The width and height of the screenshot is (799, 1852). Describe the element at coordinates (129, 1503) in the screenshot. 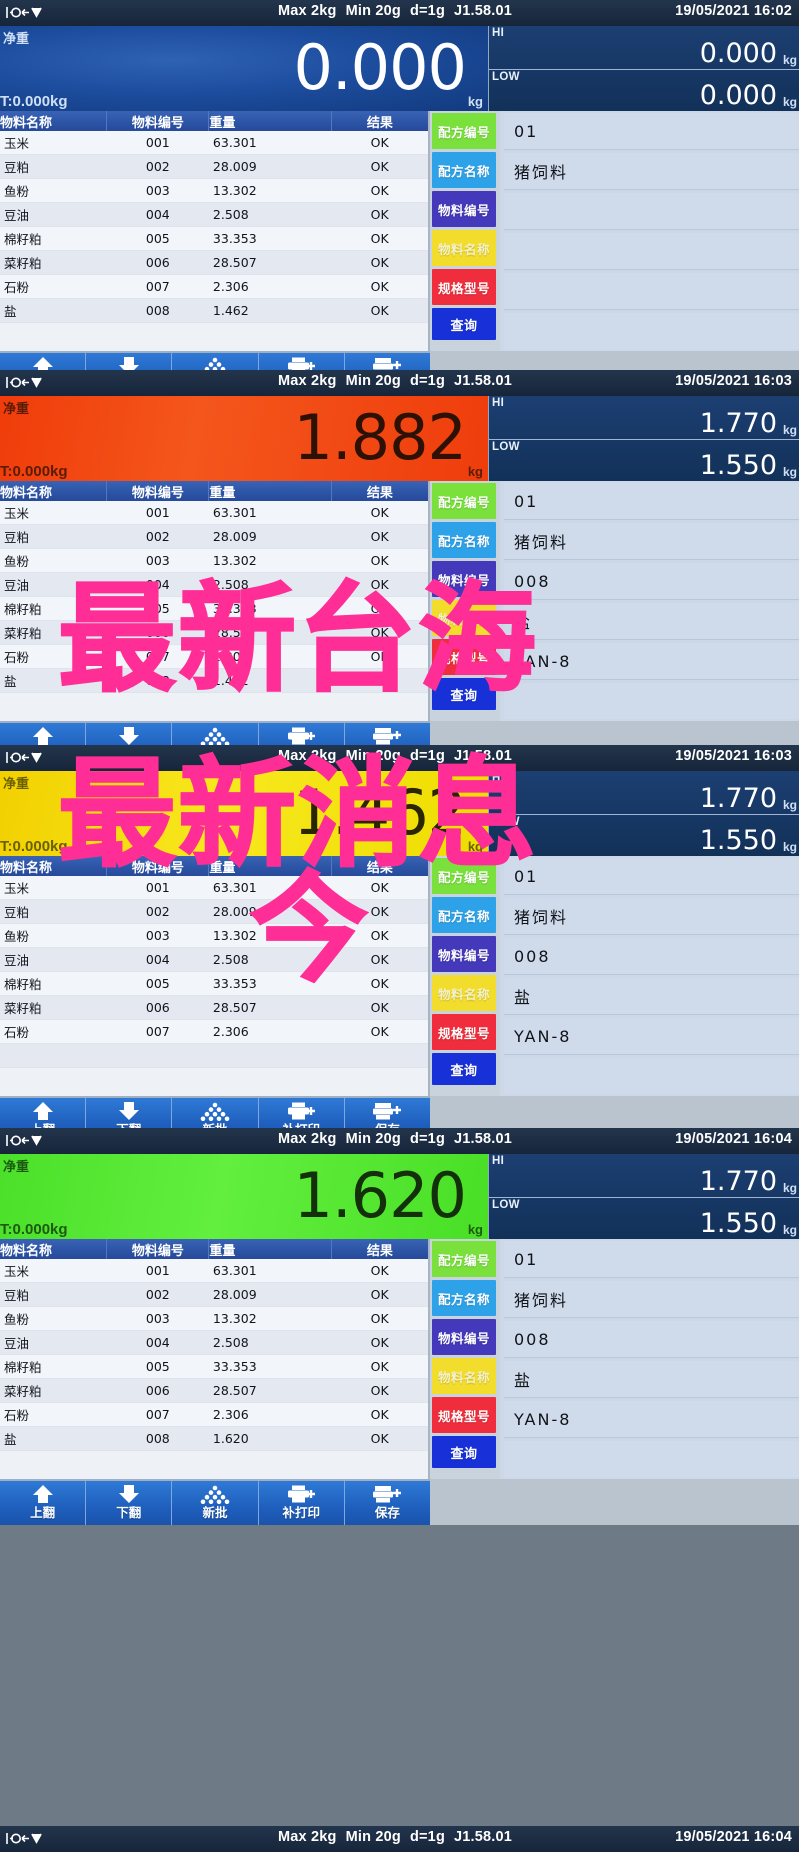

I see `page-down-button: 下翻` at that location.